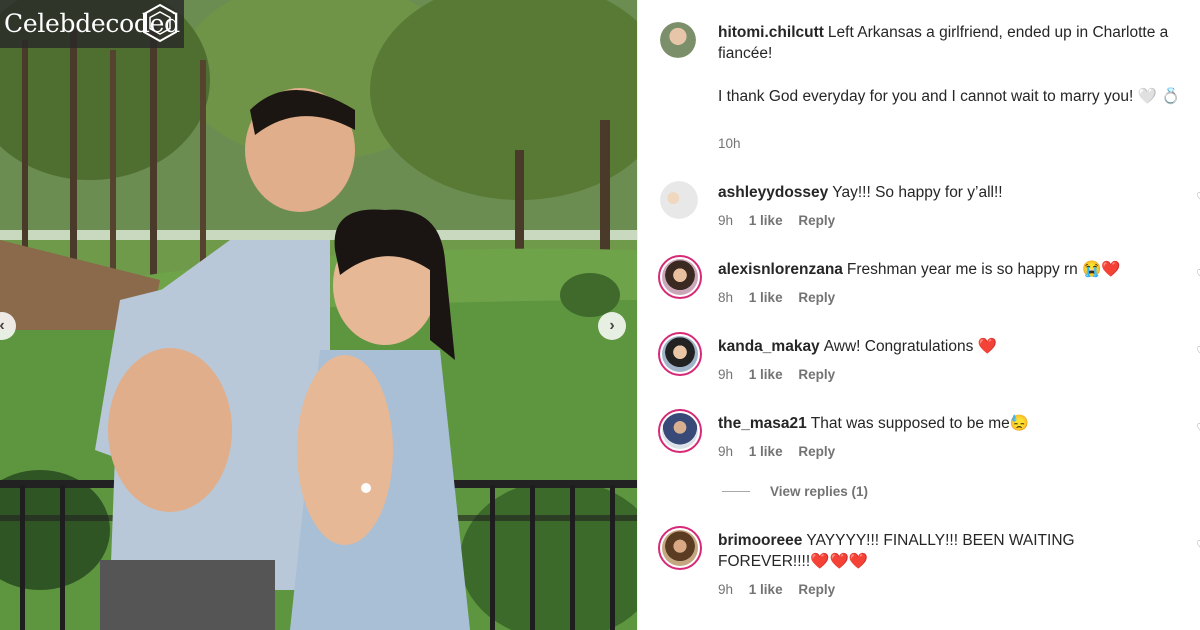 The height and width of the screenshot is (630, 1200). Describe the element at coordinates (983, 269) in the screenshot. I see `comment-body: Freshman year me is so happy rn 😭❤️` at that location.